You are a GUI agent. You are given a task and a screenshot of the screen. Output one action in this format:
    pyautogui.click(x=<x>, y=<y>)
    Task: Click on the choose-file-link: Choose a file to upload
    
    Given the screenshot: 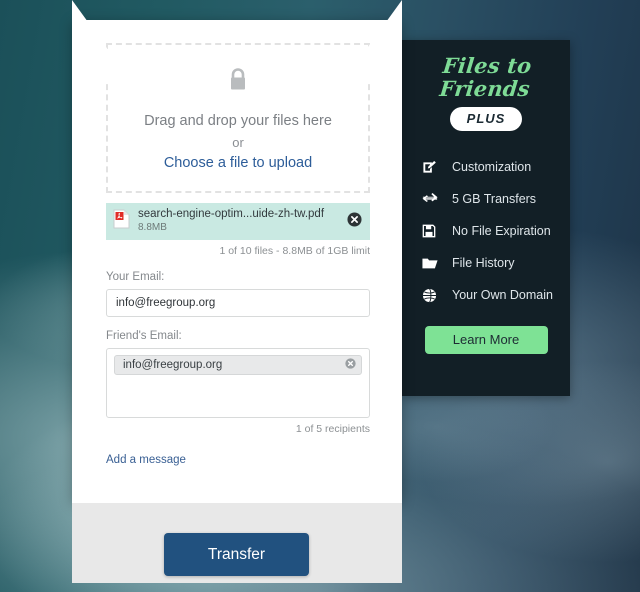 What is the action you would take?
    pyautogui.click(x=238, y=163)
    